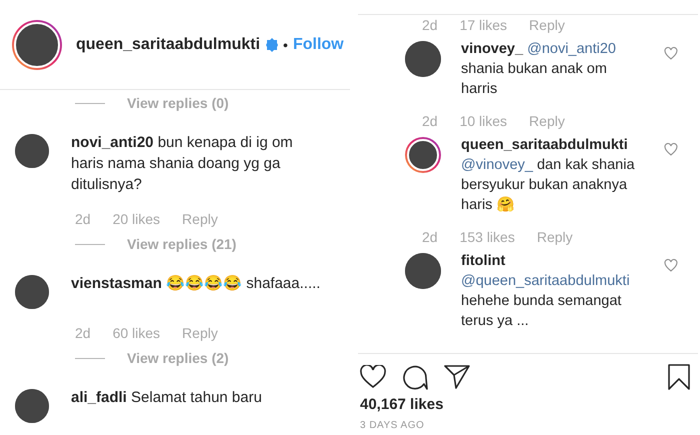 The image size is (700, 435). I want to click on like-count: 20 likes, so click(136, 219).